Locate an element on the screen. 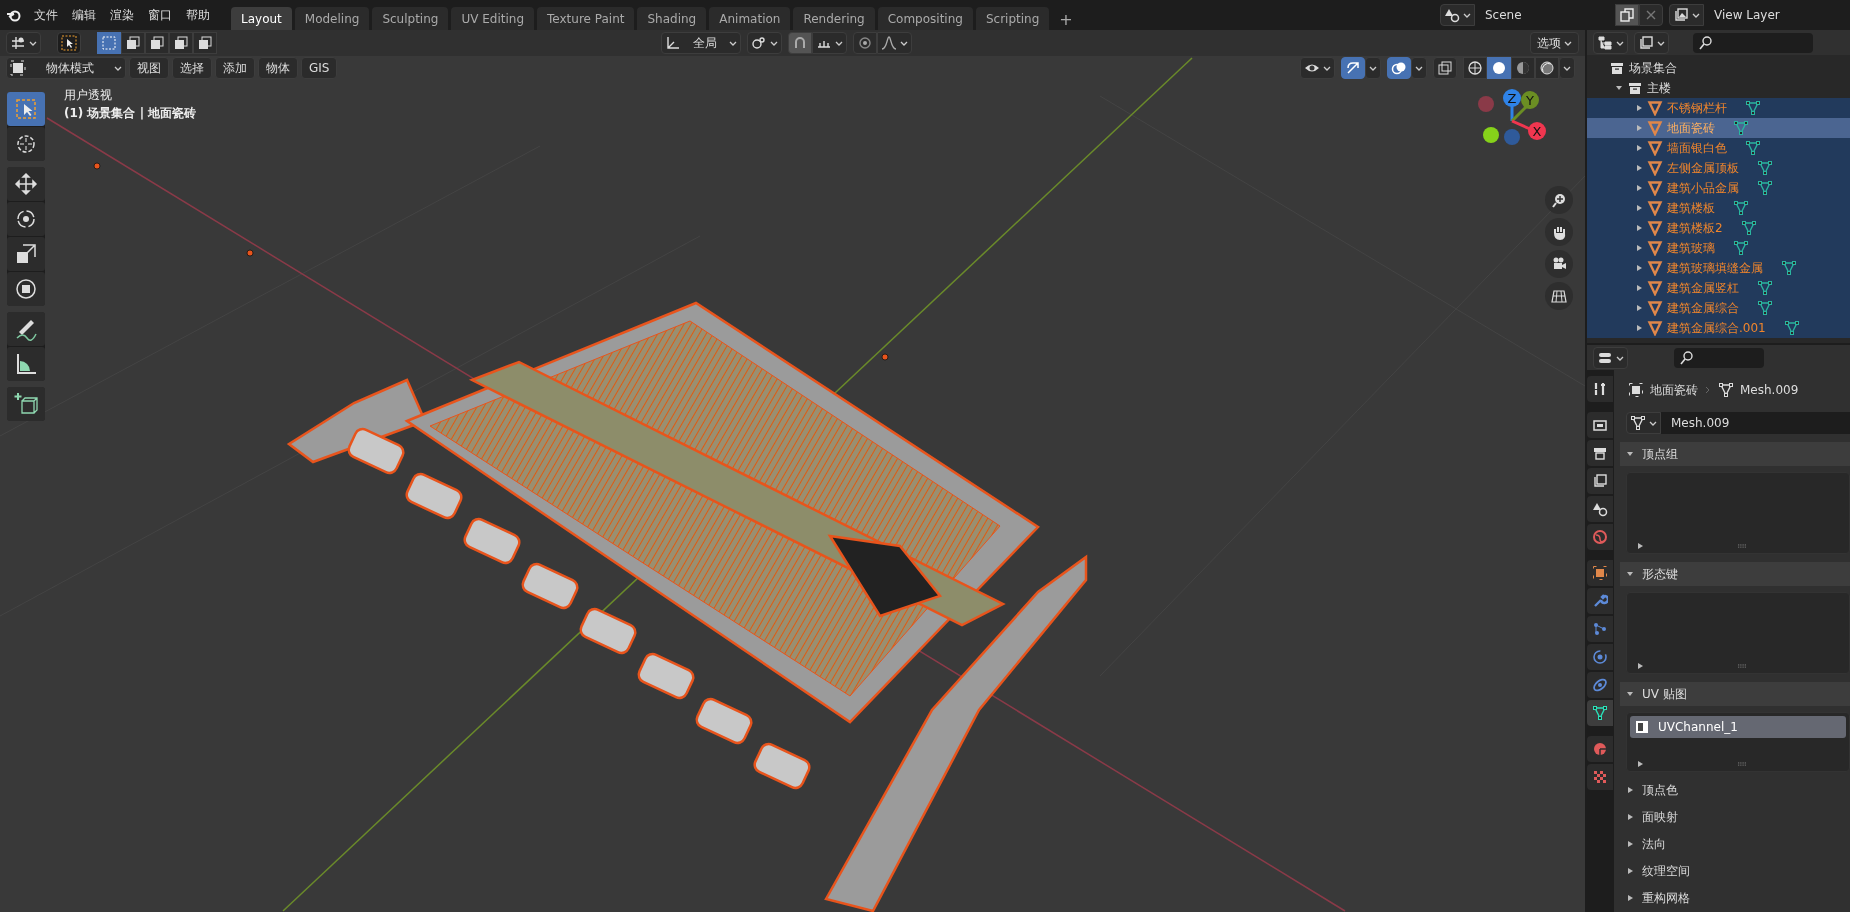  falloff-dropdown is located at coordinates (894, 43).